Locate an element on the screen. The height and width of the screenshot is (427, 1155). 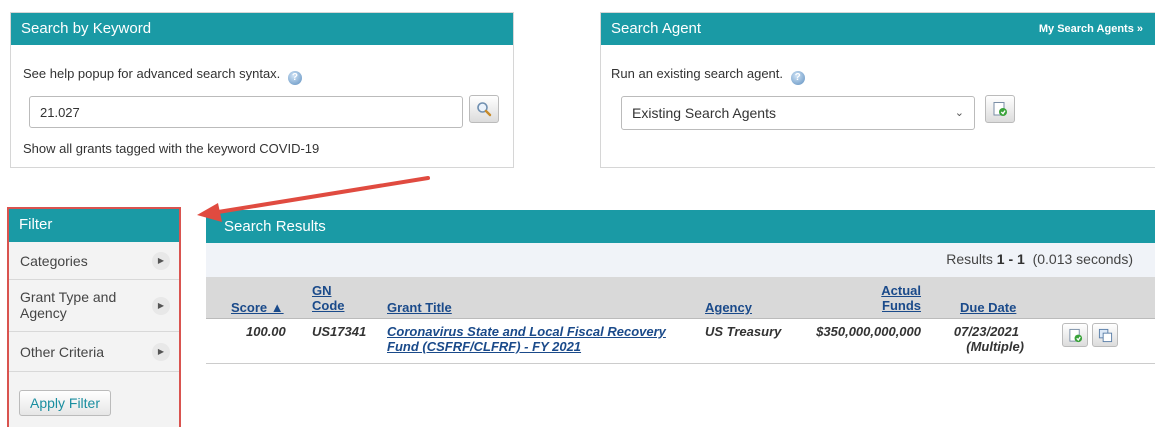
keyword-search-button is located at coordinates (484, 109).